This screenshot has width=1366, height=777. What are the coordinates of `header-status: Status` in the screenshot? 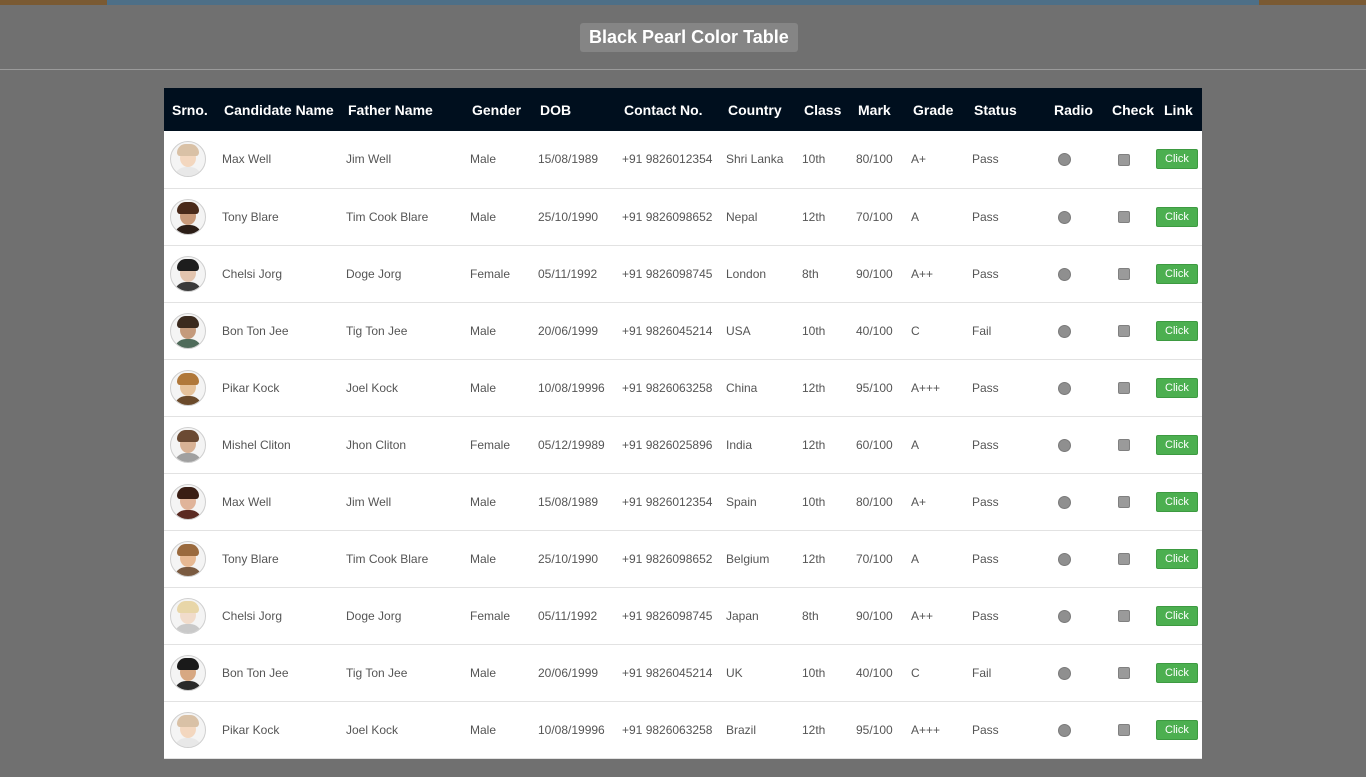 It's located at (995, 109).